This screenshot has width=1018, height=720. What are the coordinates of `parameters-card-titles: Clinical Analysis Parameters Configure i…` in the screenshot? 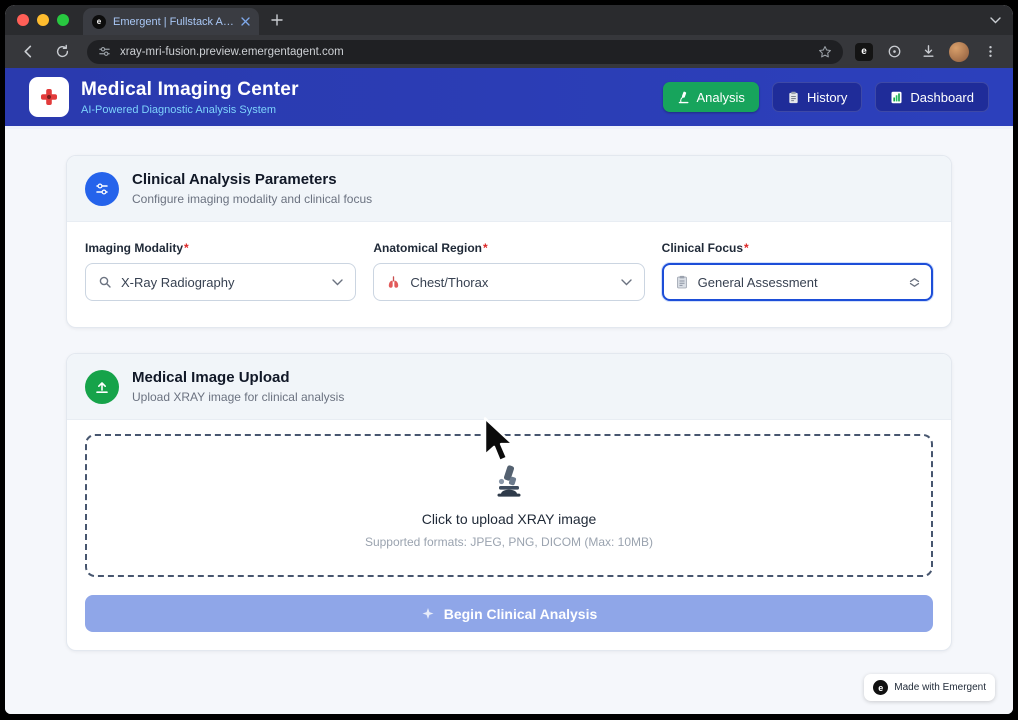 It's located at (252, 188).